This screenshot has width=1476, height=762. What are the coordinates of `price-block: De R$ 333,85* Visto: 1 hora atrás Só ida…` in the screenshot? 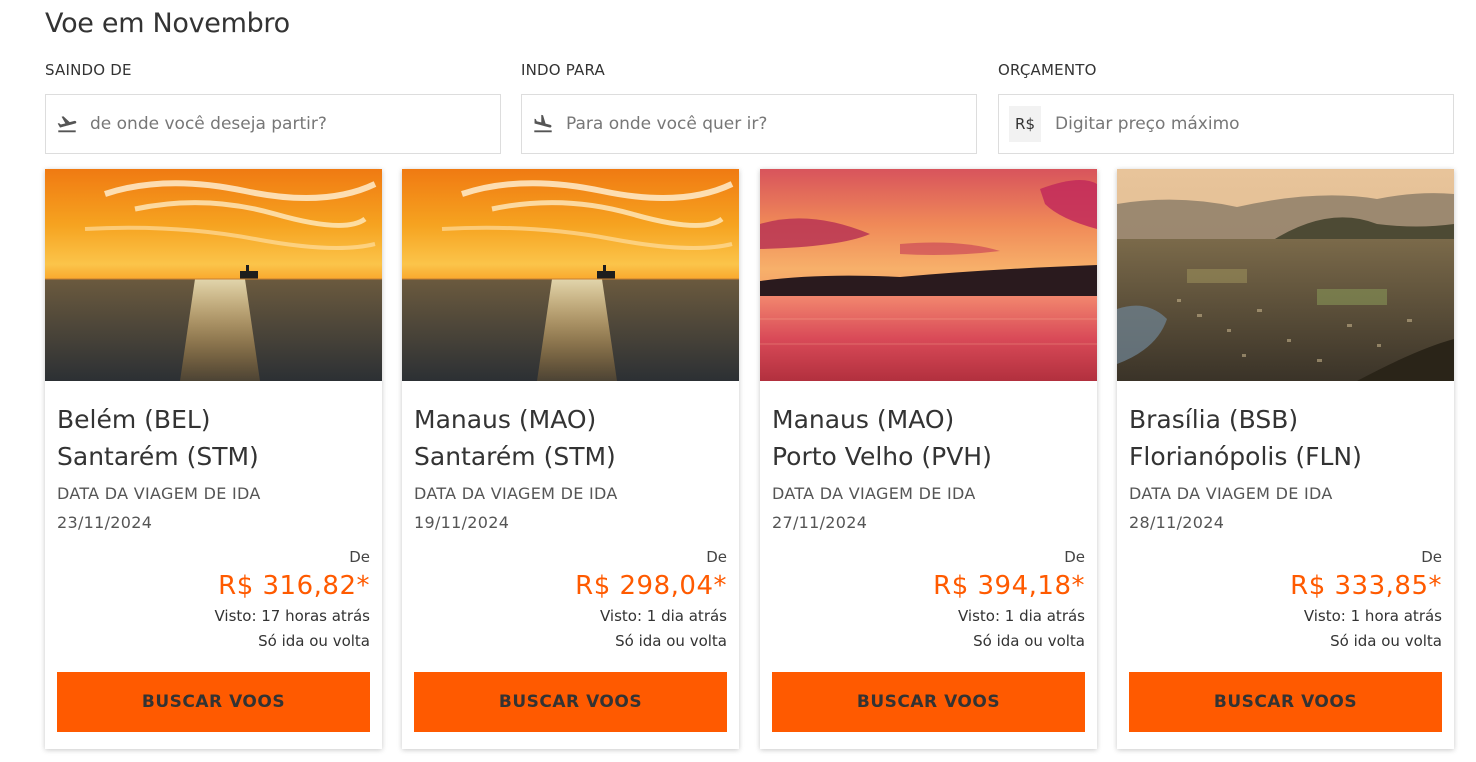 It's located at (1366, 599).